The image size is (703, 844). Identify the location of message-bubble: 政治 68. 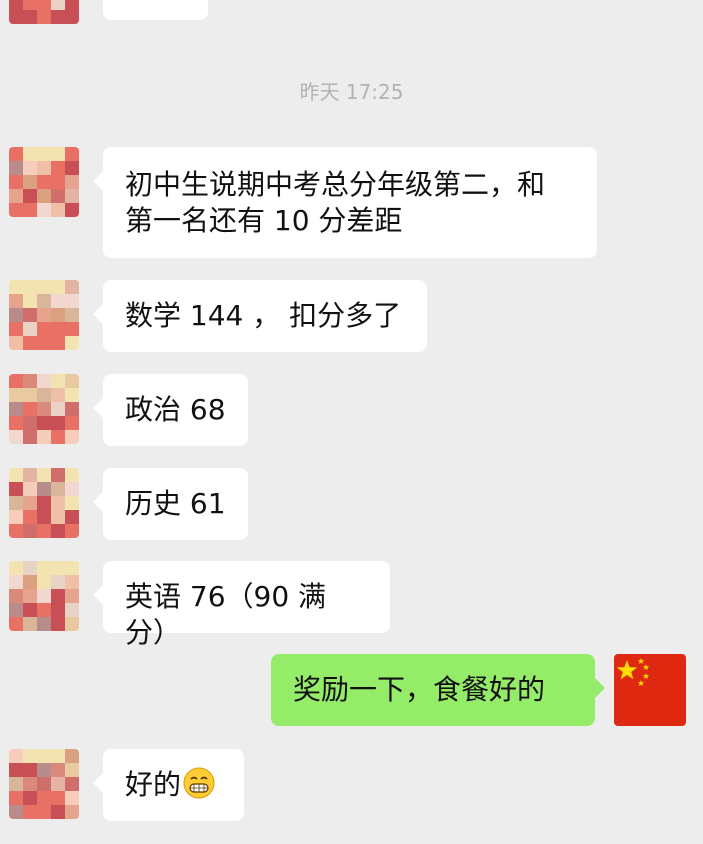
(170, 410).